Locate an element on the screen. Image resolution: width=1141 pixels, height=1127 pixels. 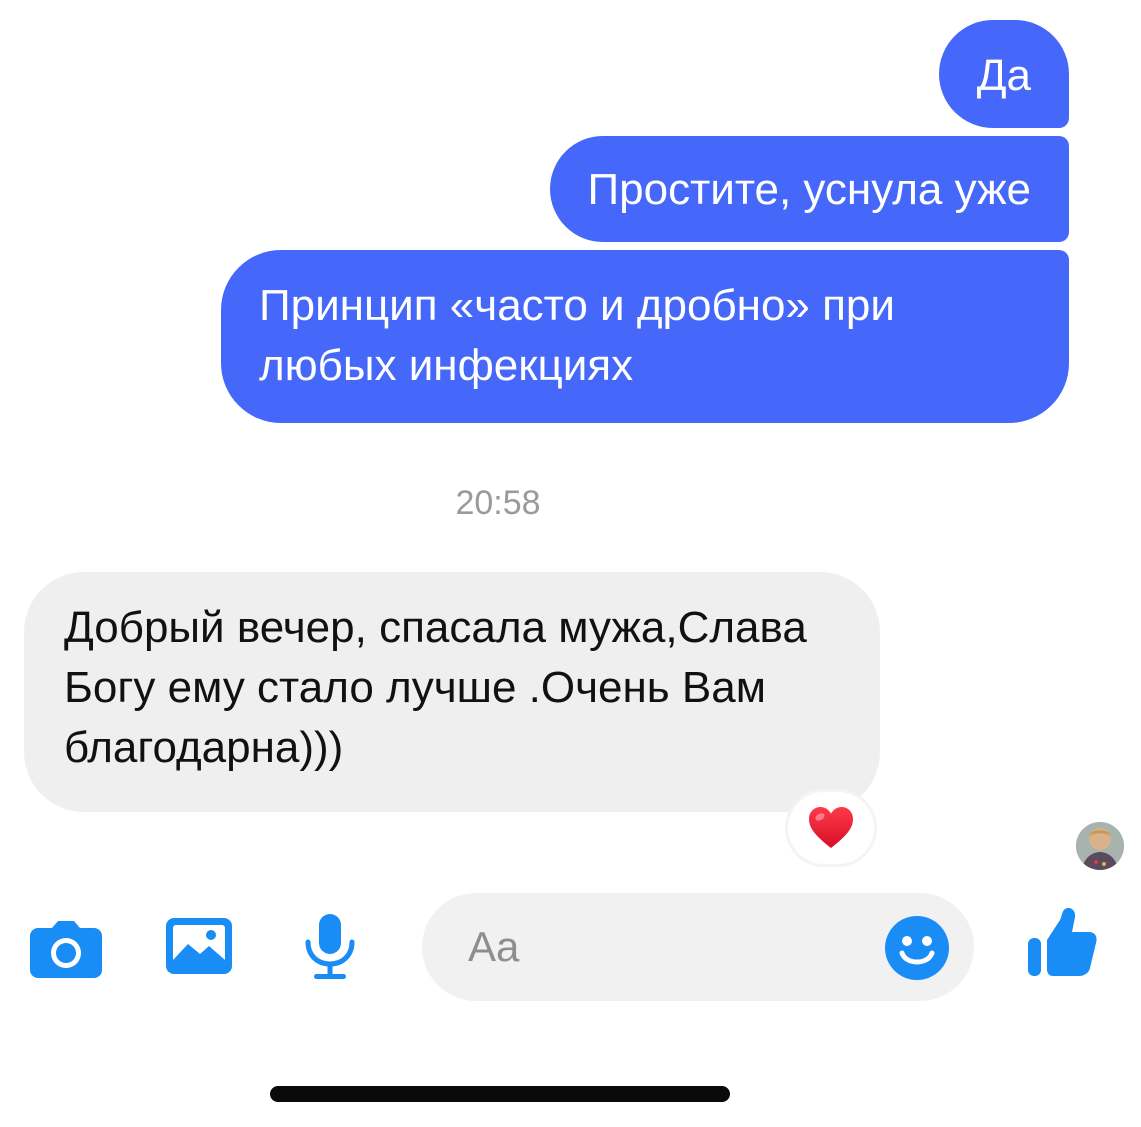
outgoing-message: Простите, уснула уже is located at coordinates (809, 189).